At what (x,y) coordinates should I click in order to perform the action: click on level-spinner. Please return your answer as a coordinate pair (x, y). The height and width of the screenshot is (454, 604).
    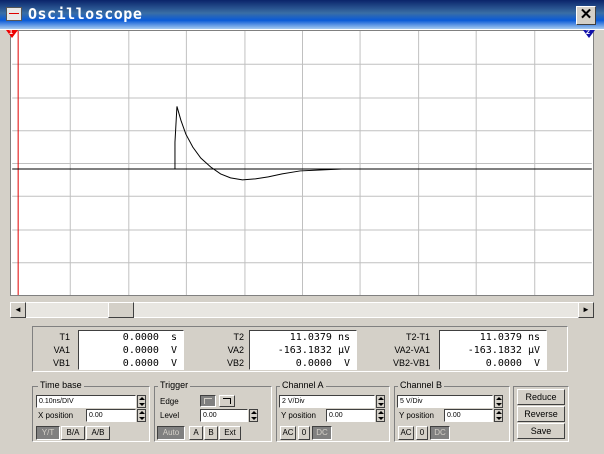
    Looking at the image, I should click on (253, 415).